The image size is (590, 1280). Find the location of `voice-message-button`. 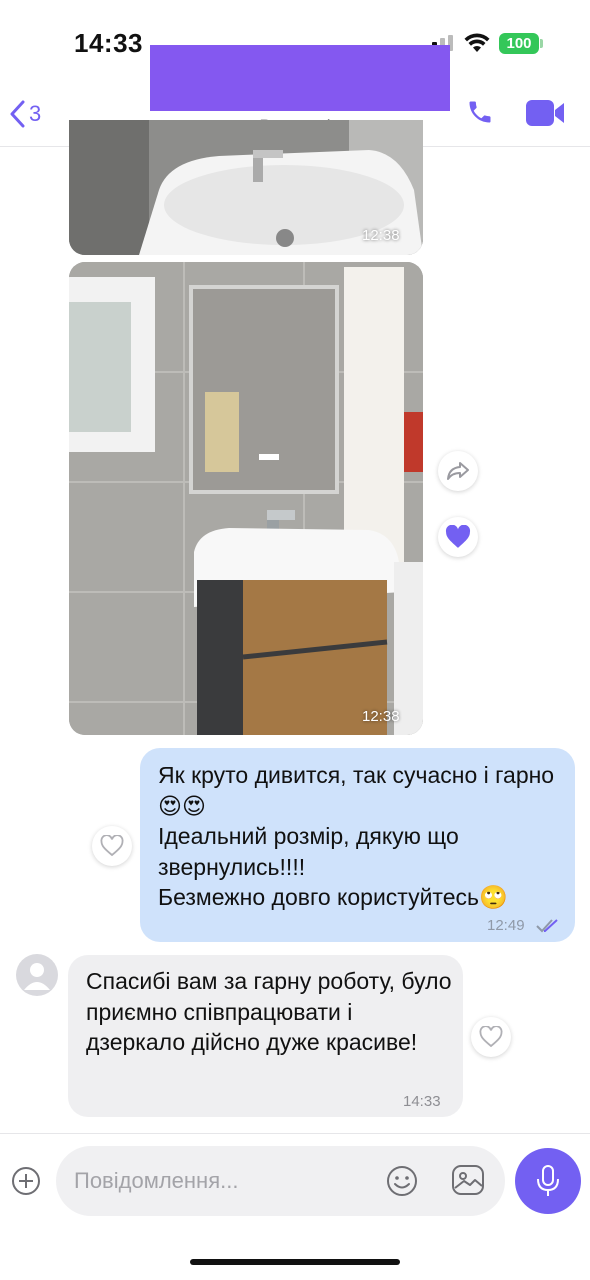

voice-message-button is located at coordinates (548, 1181).